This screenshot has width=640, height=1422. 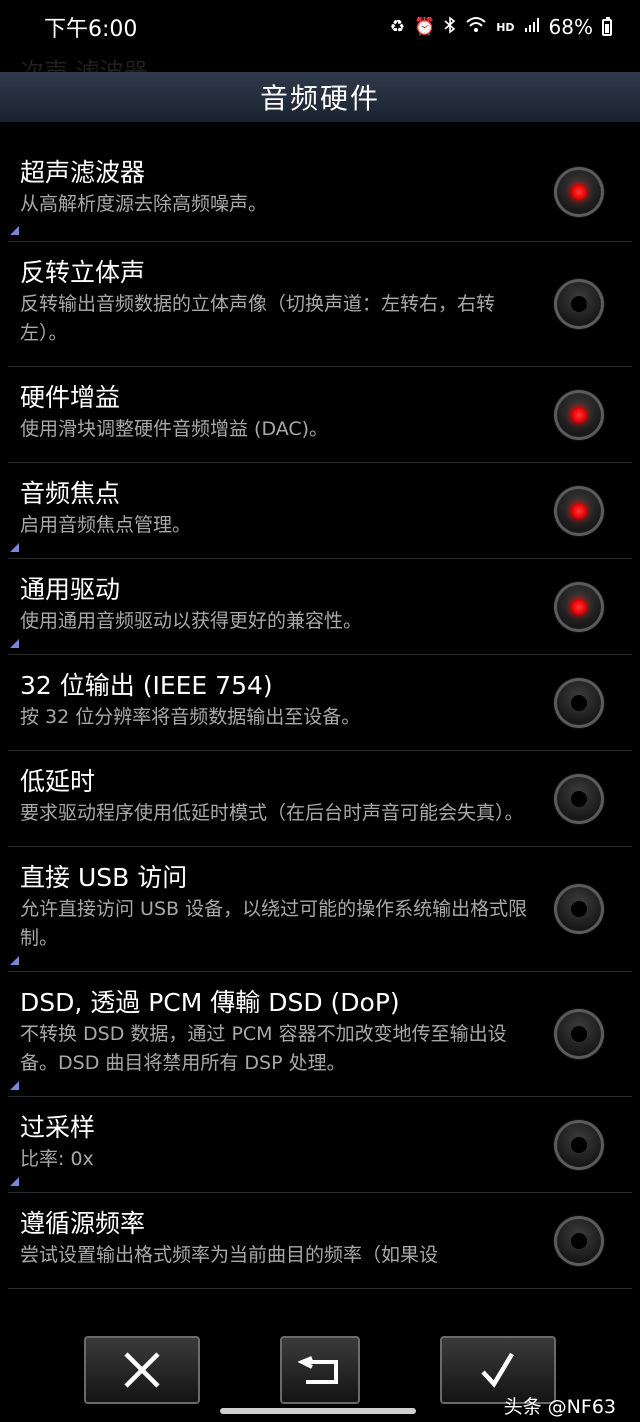 What do you see at coordinates (320, 799) in the screenshot?
I see `setting-row: 低延时要求驱动程序使用低延时模式（在后台时声音可能会失真）。` at bounding box center [320, 799].